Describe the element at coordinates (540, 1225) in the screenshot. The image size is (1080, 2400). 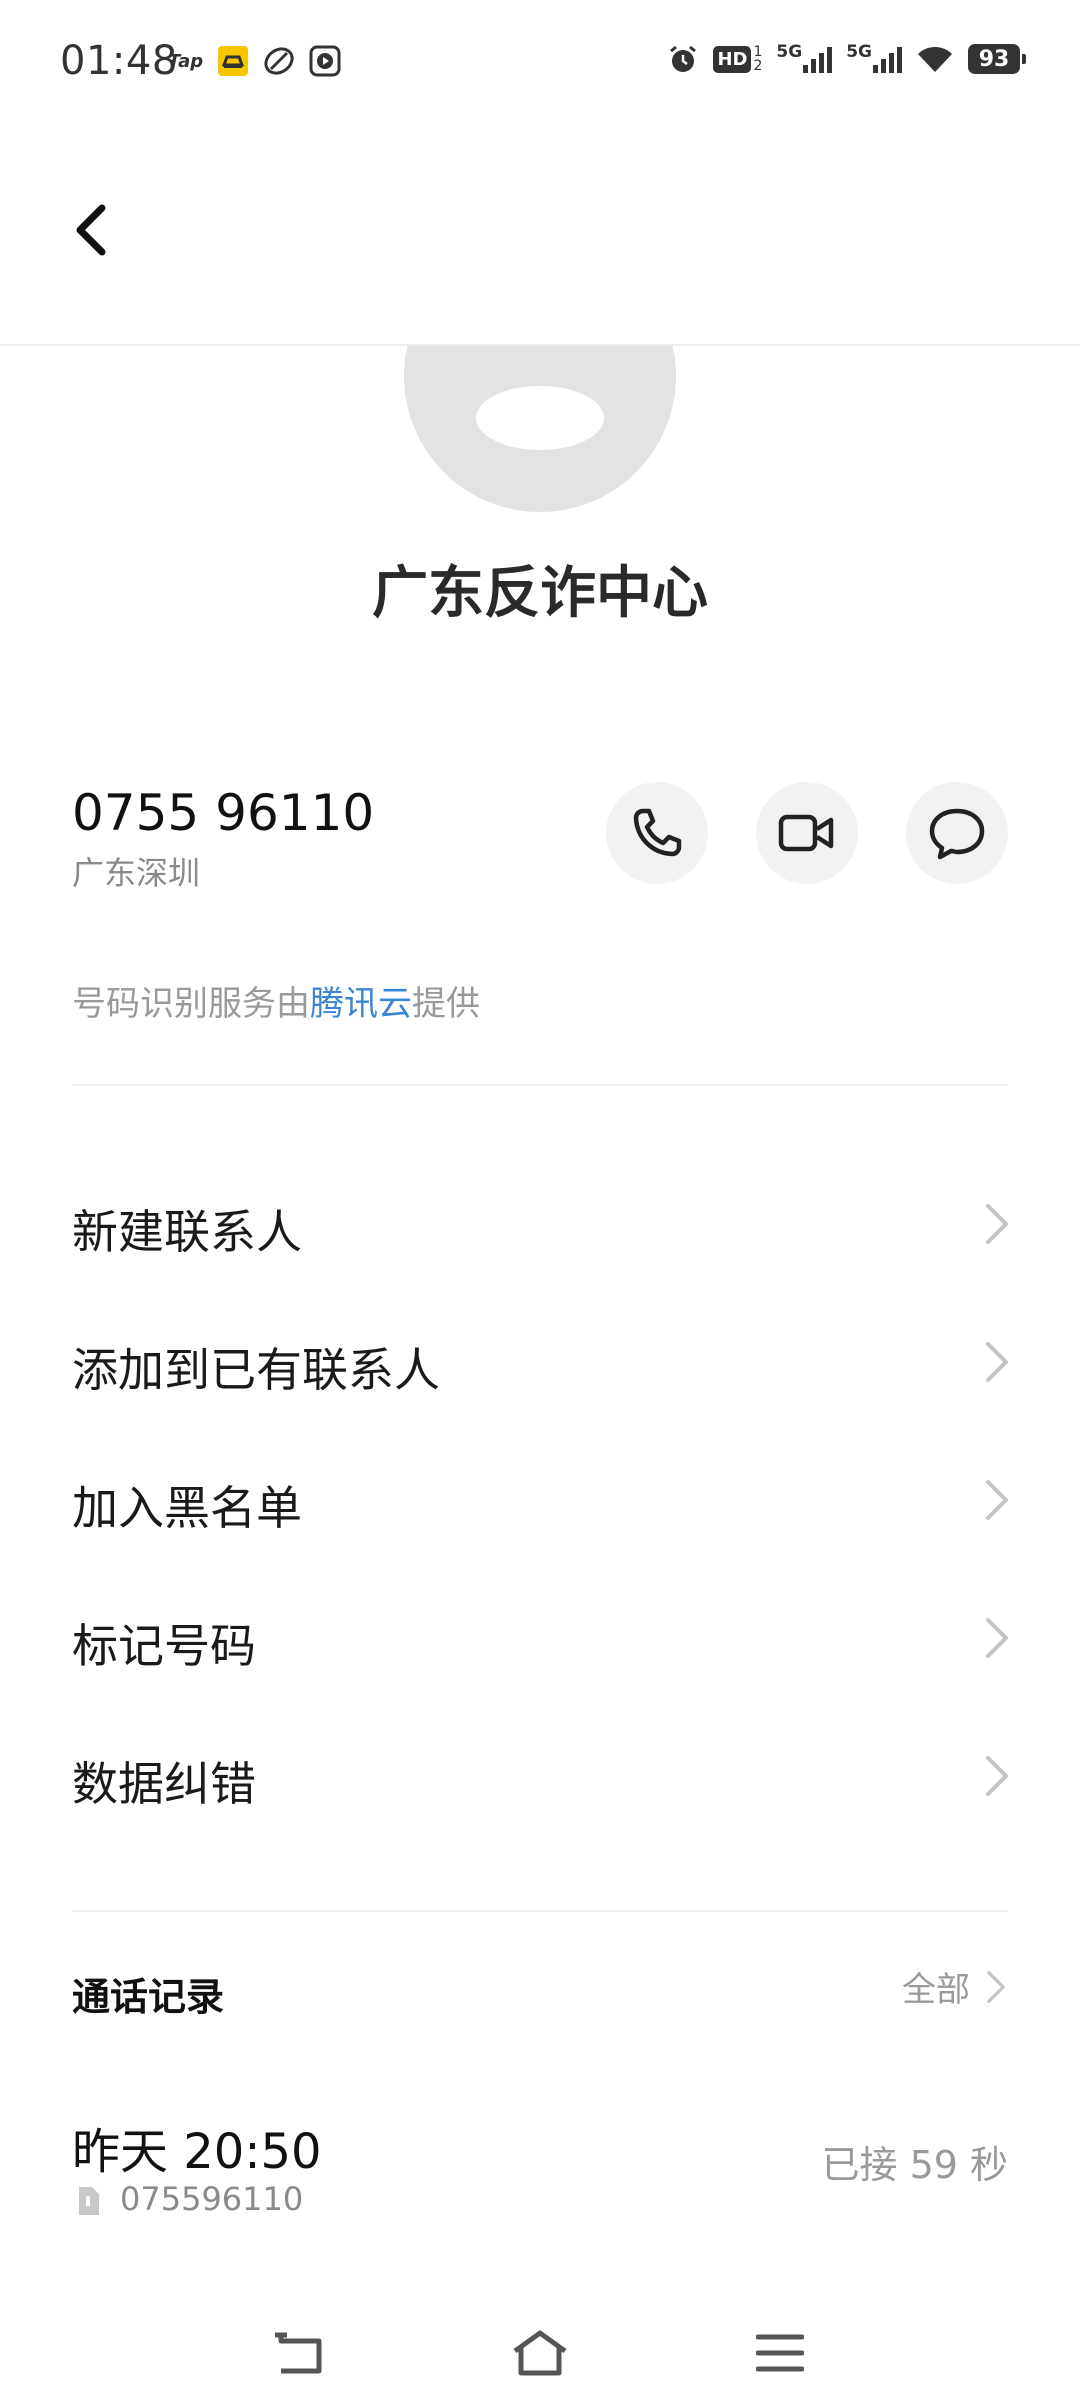
I see `menu-item-new-contact: 新建联系人` at that location.